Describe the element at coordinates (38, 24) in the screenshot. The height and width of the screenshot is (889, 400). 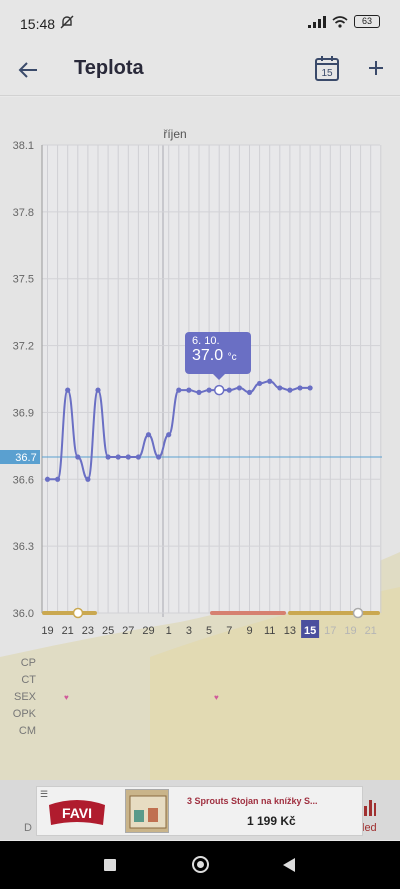
I see `status-time: 15:48` at that location.